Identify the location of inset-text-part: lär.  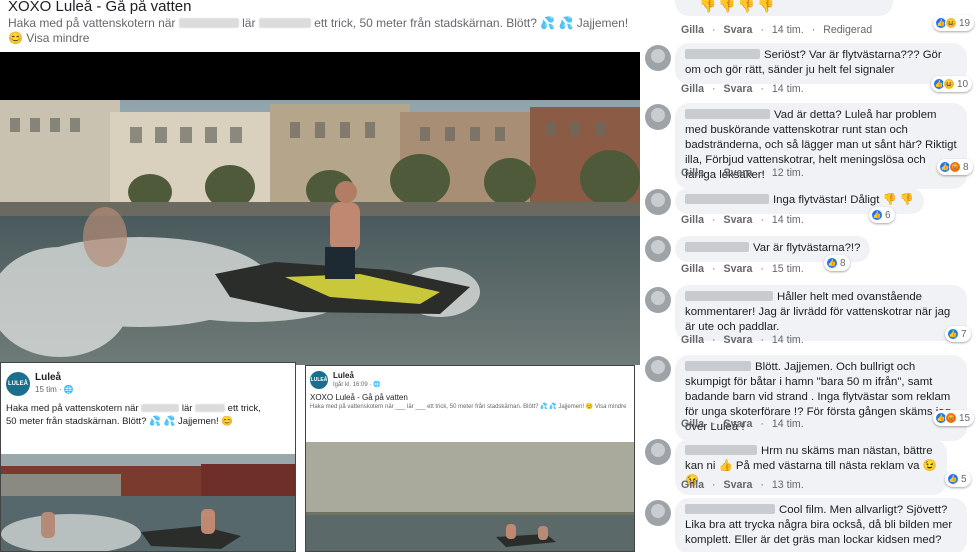
(187, 408).